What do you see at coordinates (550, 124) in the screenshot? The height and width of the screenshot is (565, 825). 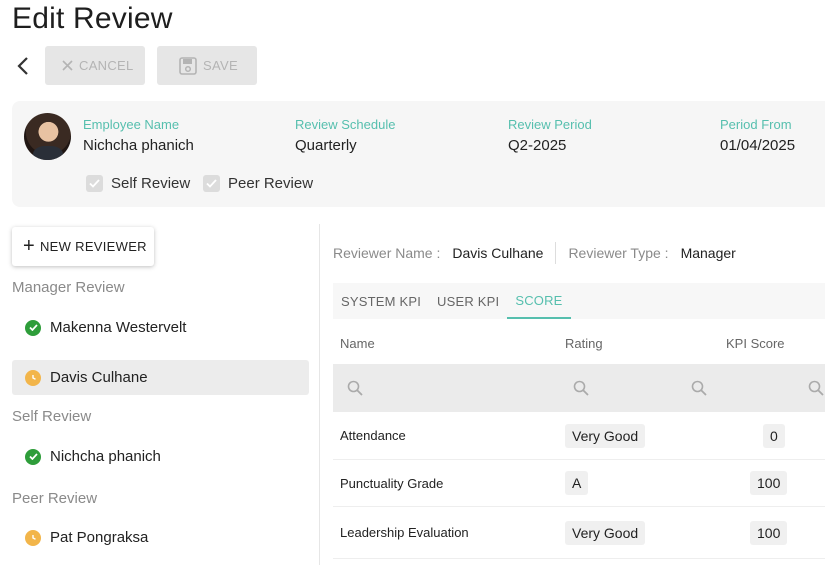 I see `review-period-label: Review Period` at bounding box center [550, 124].